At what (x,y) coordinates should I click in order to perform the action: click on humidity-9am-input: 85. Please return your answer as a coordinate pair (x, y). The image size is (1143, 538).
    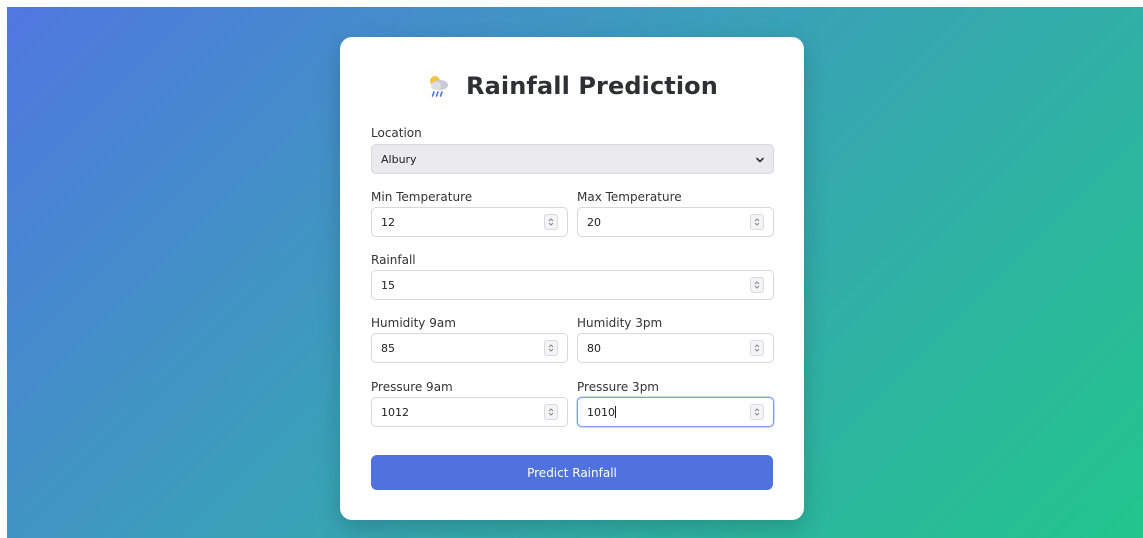
    Looking at the image, I should click on (469, 348).